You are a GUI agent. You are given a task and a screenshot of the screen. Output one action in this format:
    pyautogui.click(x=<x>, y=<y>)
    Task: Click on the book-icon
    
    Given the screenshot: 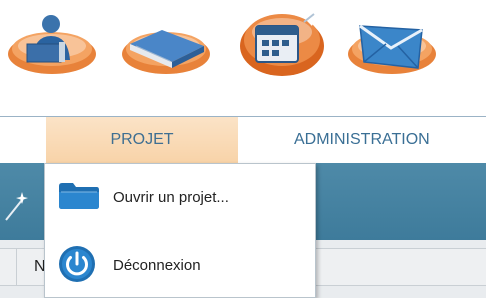 What is the action you would take?
    pyautogui.click(x=166, y=40)
    